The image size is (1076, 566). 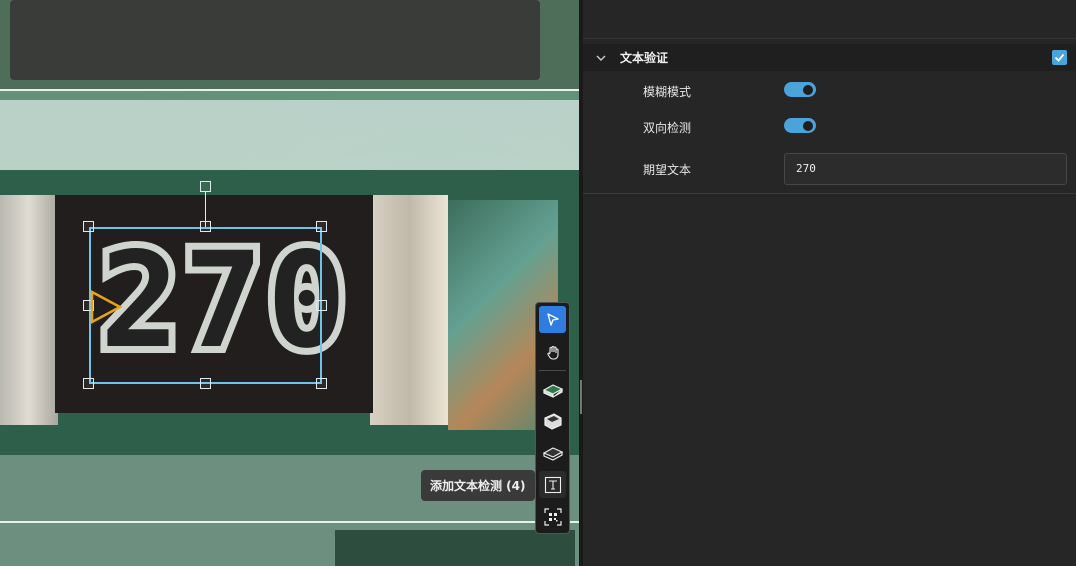 I want to click on resize-handle-ne, so click(x=321, y=226).